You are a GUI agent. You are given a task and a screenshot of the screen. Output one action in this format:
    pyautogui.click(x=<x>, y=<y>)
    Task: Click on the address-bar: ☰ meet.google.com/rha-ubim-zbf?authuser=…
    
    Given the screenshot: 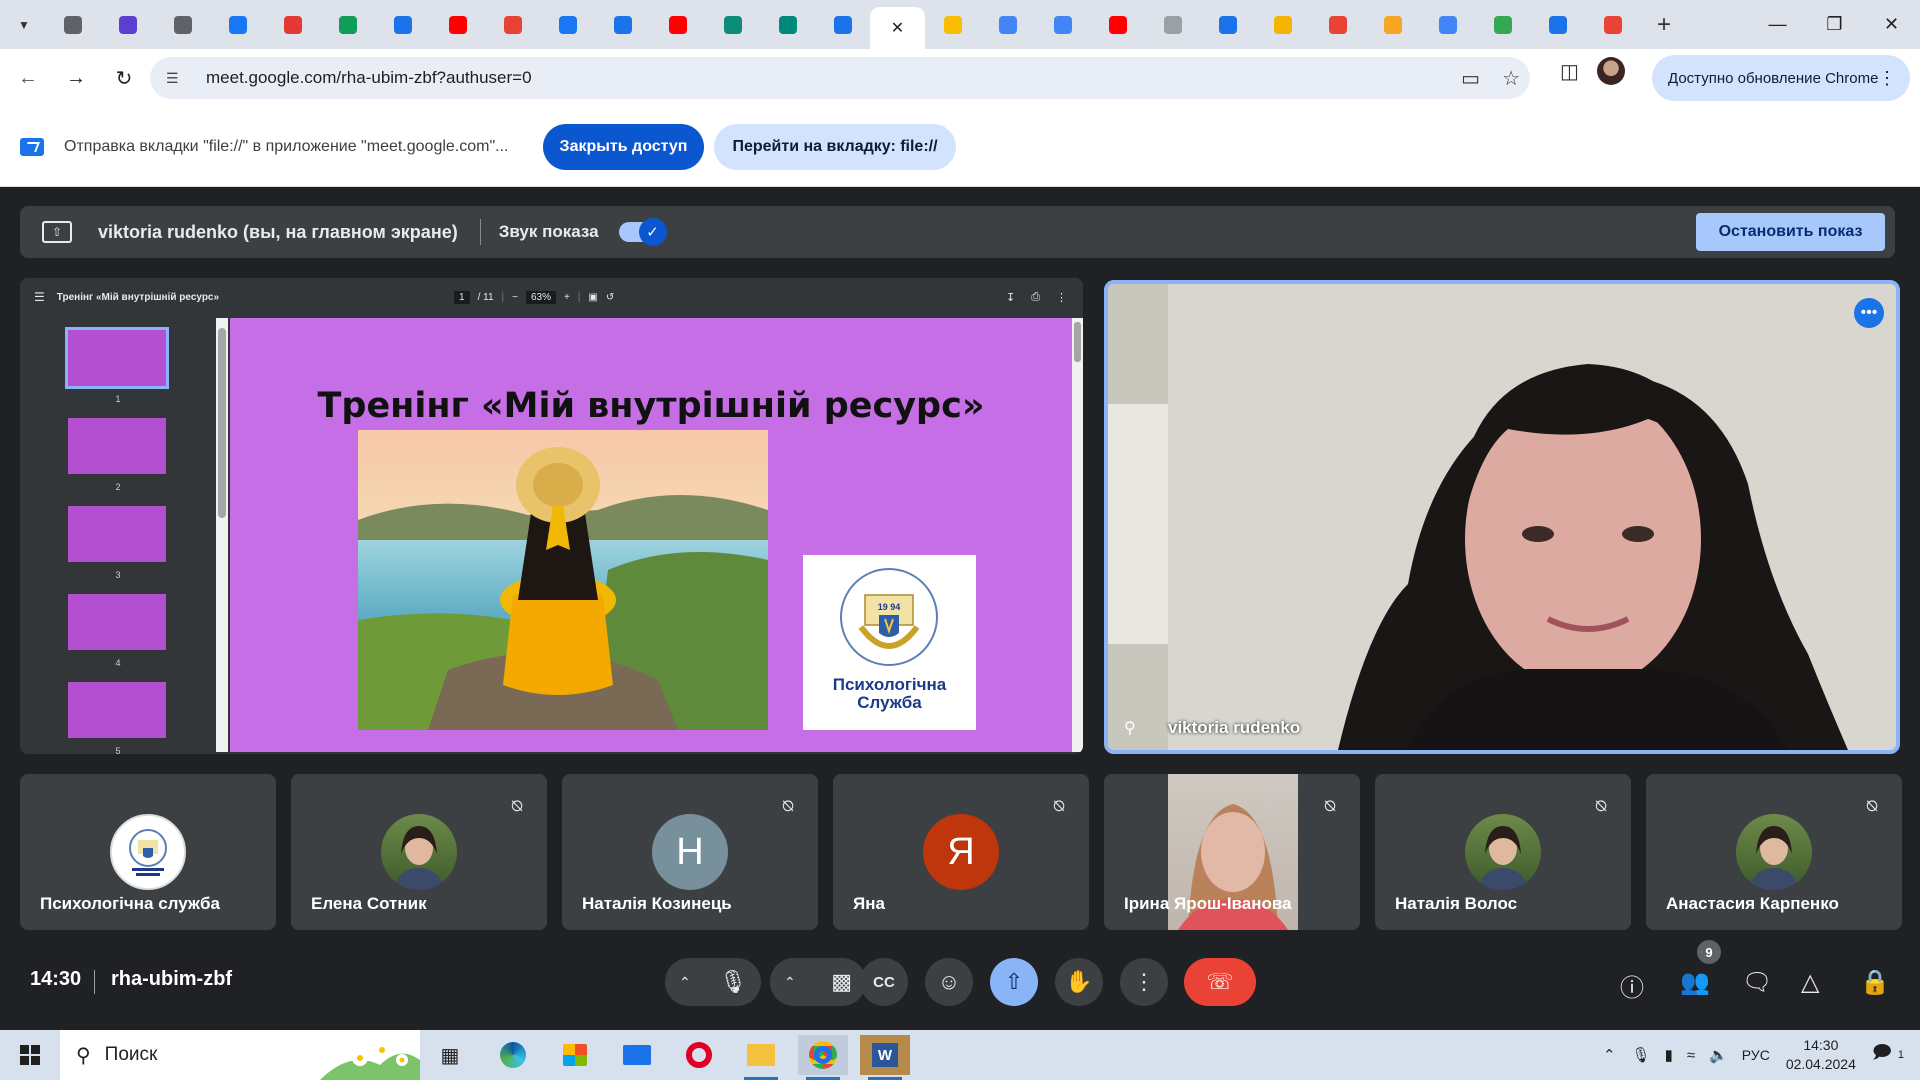 What is the action you would take?
    pyautogui.click(x=840, y=78)
    